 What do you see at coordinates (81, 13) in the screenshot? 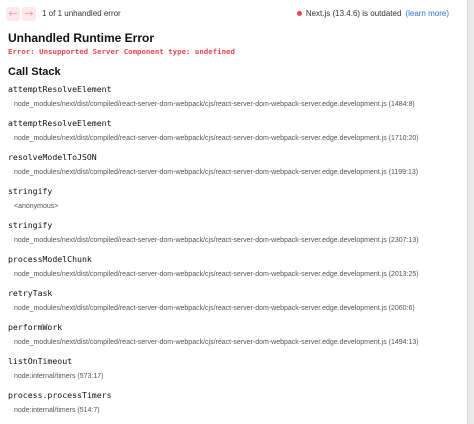
I see `error-counter: 1 of 1 unhandled error` at bounding box center [81, 13].